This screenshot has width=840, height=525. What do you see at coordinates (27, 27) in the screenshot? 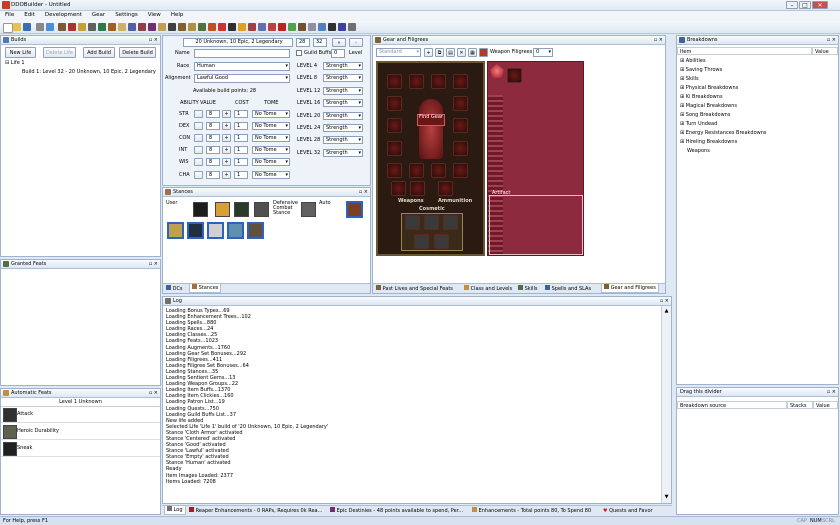
I see `save-icon` at bounding box center [27, 27].